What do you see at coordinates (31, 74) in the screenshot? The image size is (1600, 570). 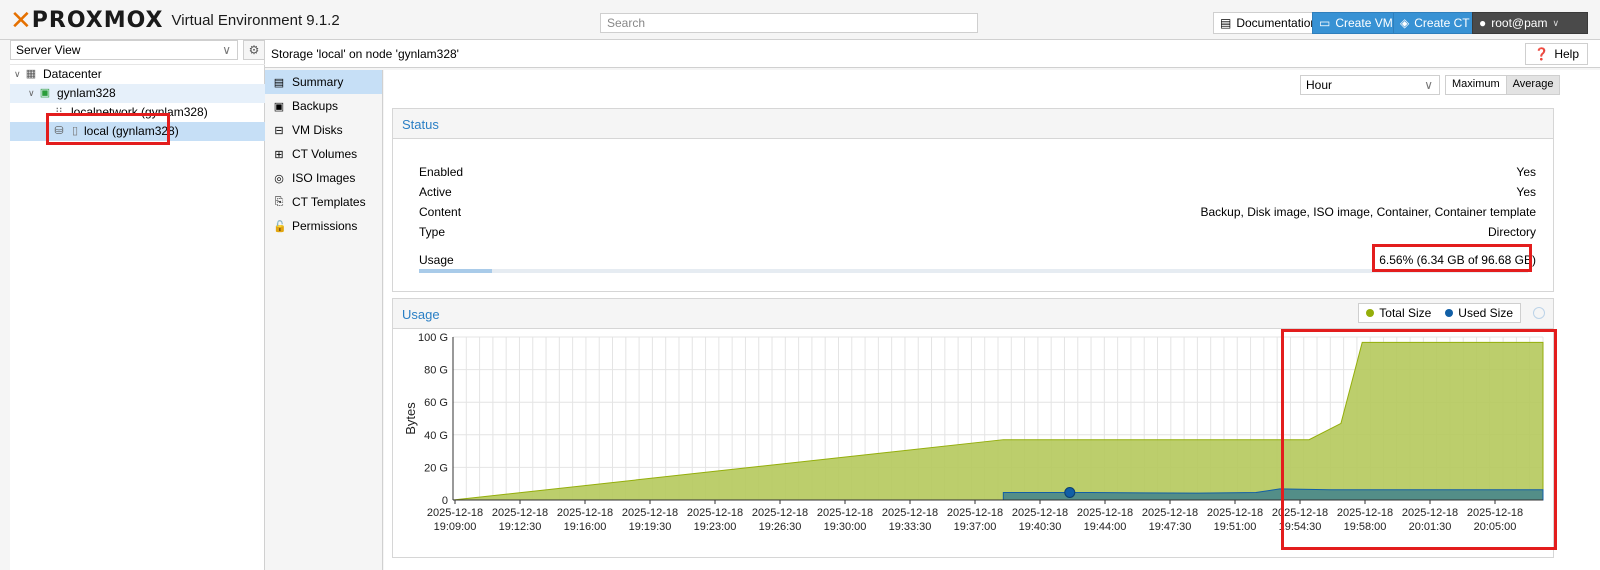 I see `server-rack-icon: ▦` at bounding box center [31, 74].